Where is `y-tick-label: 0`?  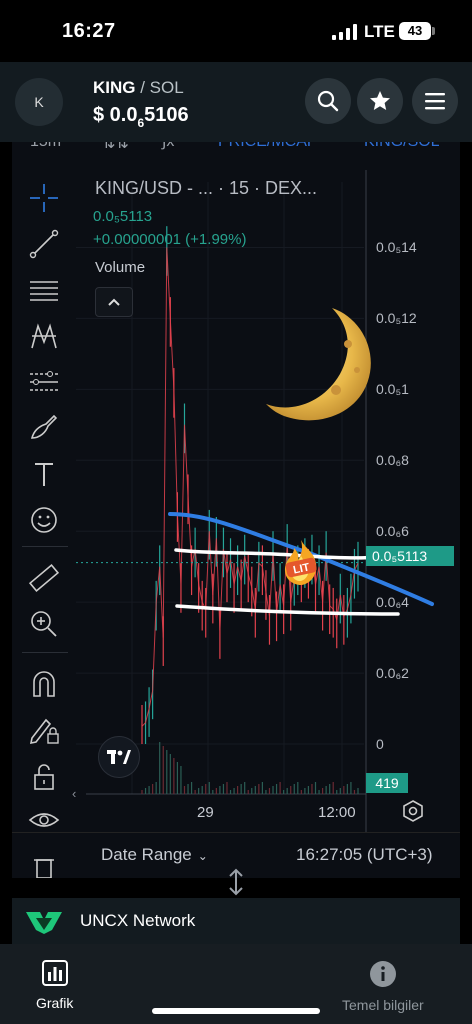
y-tick-label: 0 is located at coordinates (380, 744).